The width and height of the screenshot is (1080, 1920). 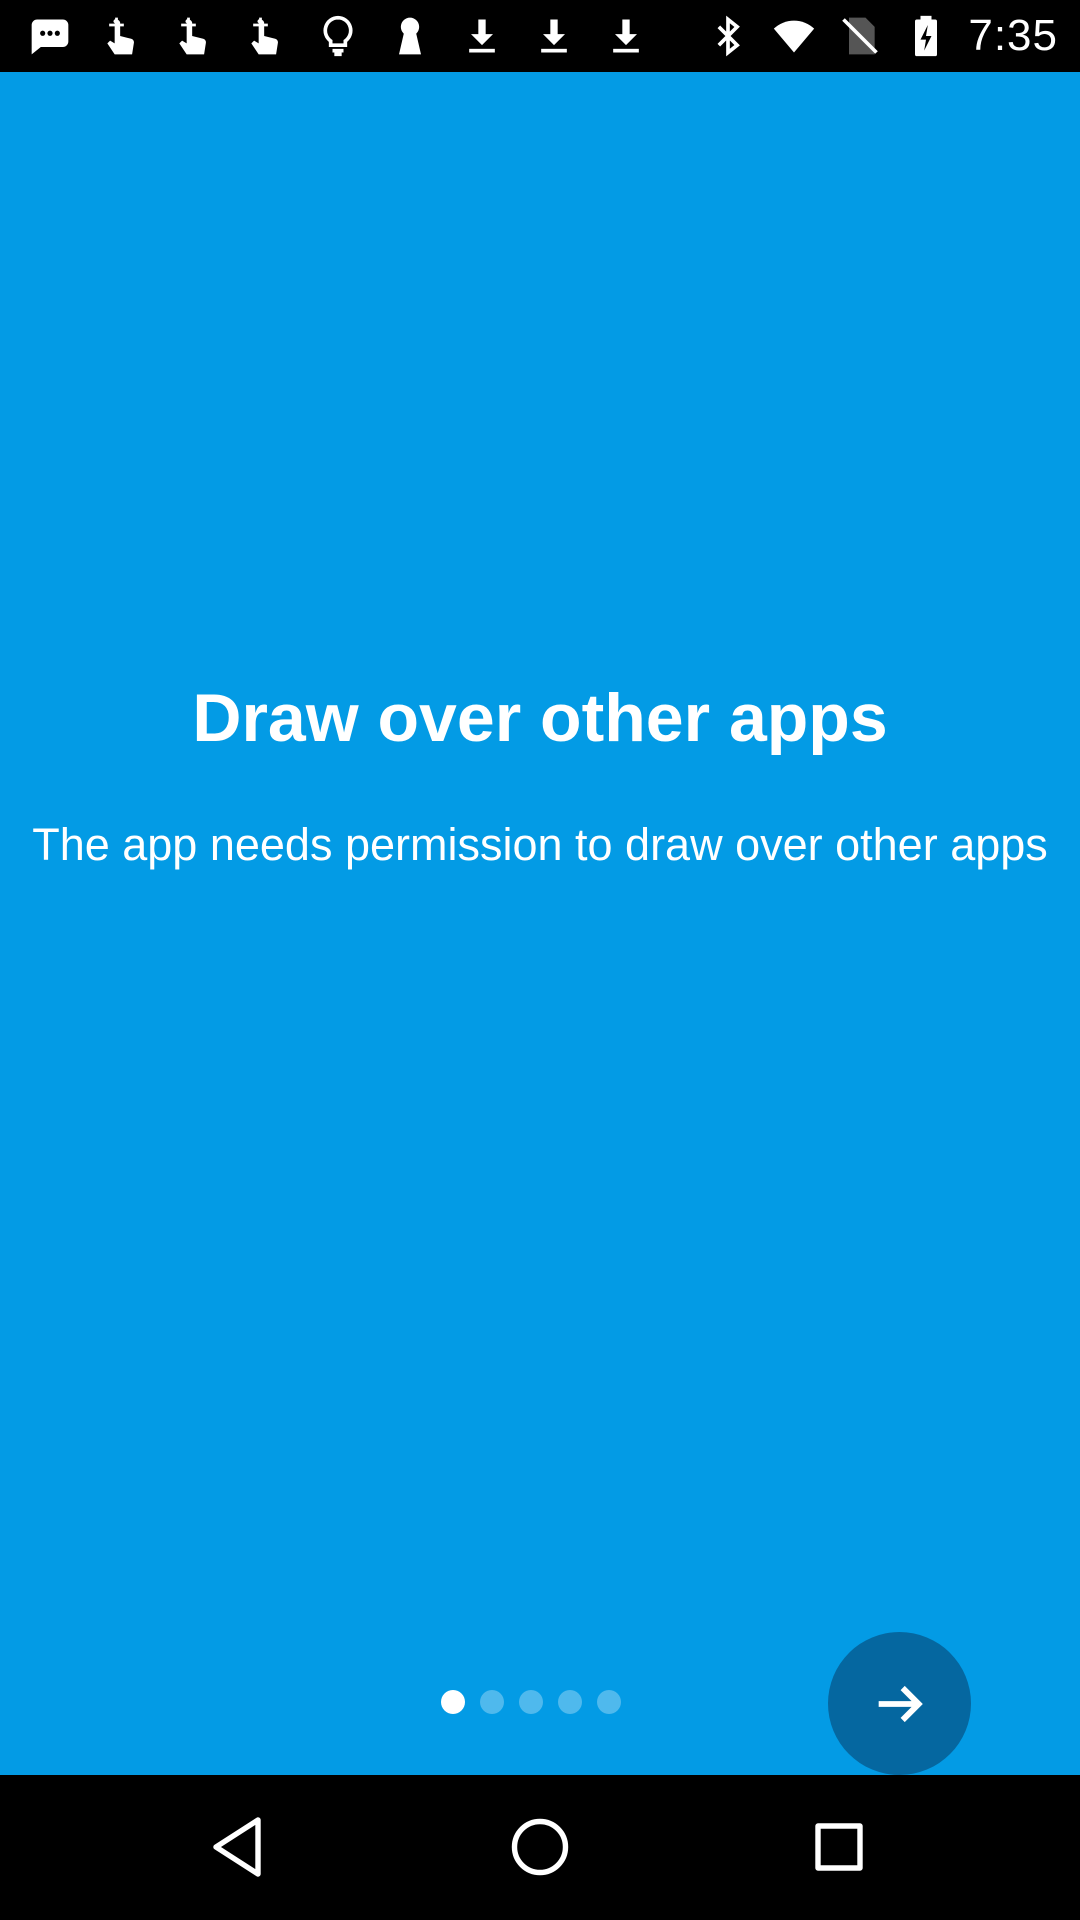 I want to click on notification-icons, so click(x=350, y=36).